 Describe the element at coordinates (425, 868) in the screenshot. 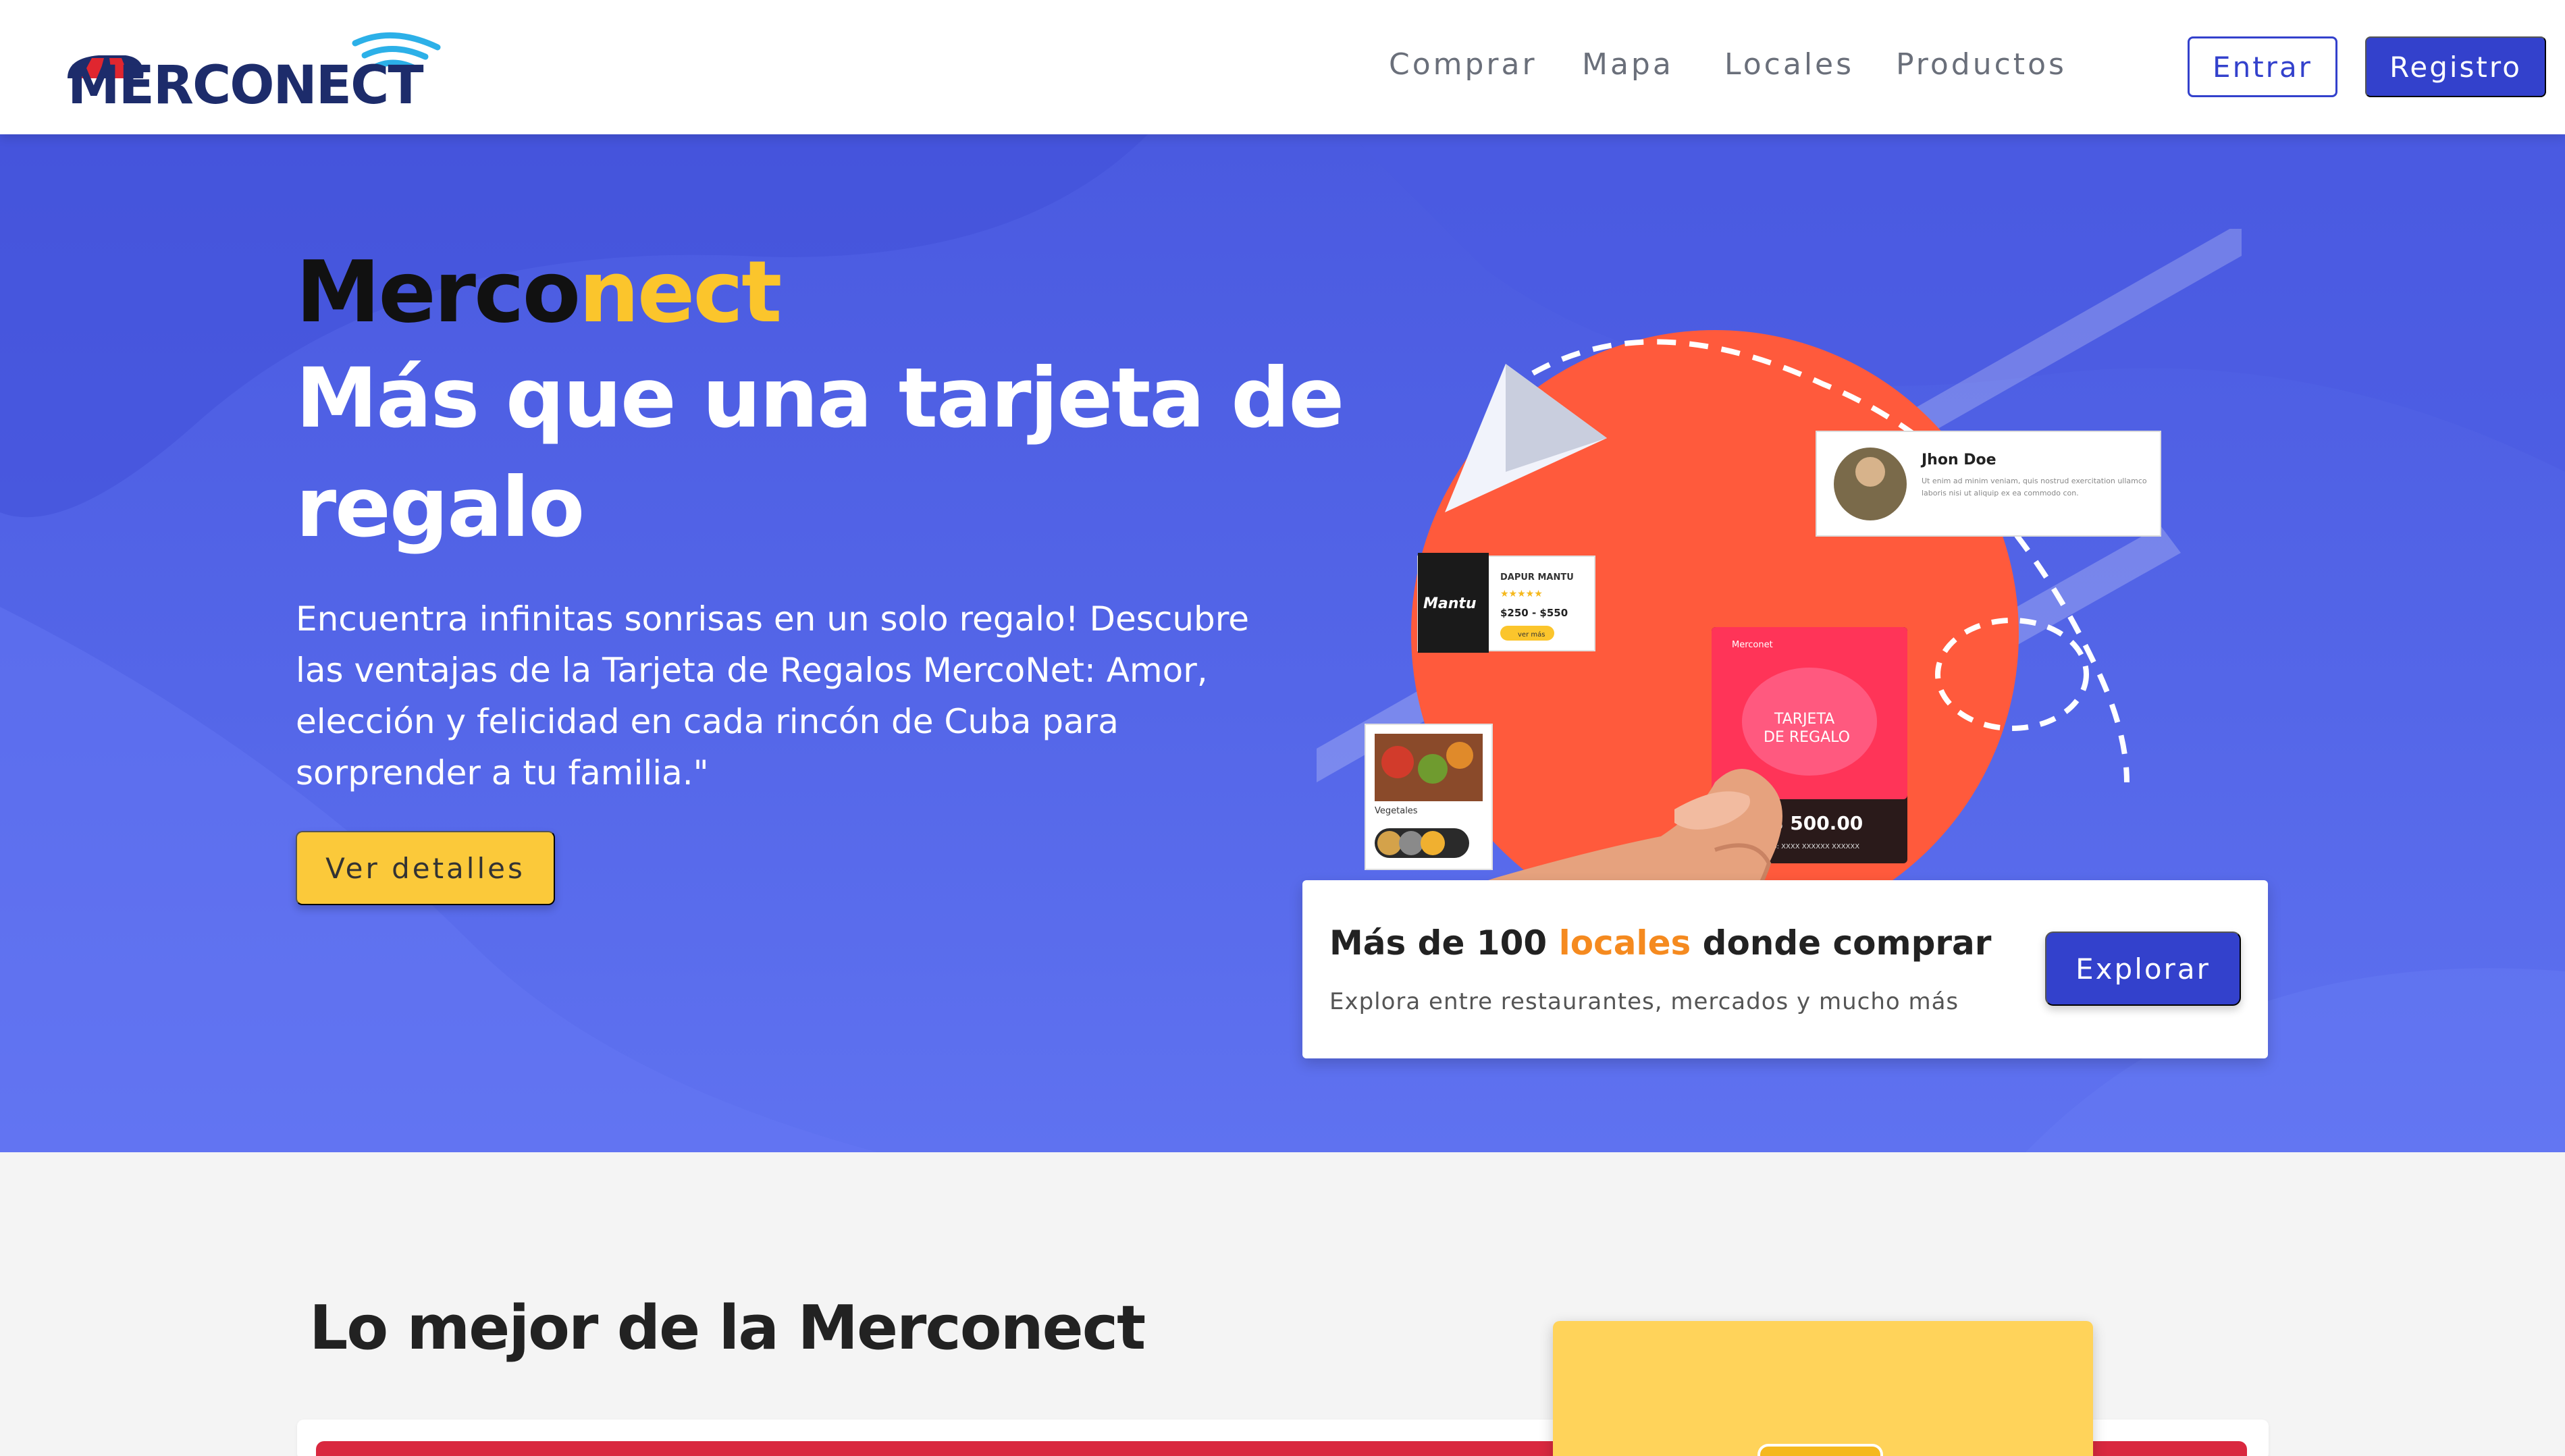

I see `details-button: Ver detalles` at that location.